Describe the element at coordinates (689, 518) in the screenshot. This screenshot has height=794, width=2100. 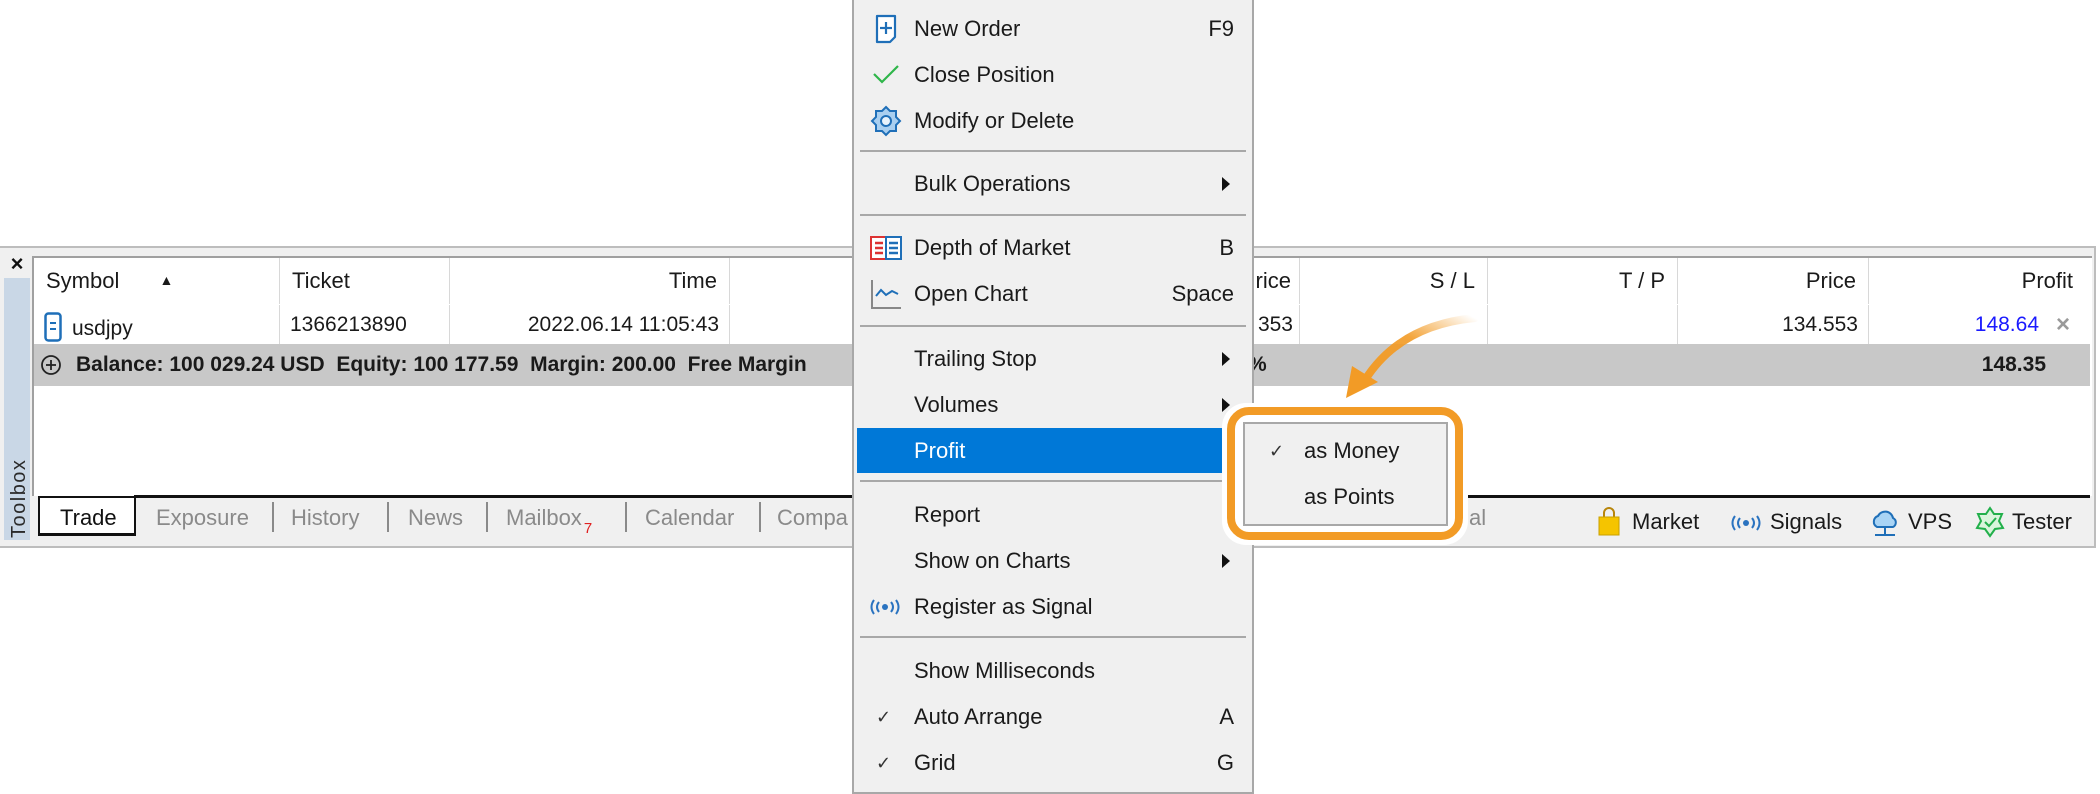
I see `tab-calendar: Calendar` at that location.